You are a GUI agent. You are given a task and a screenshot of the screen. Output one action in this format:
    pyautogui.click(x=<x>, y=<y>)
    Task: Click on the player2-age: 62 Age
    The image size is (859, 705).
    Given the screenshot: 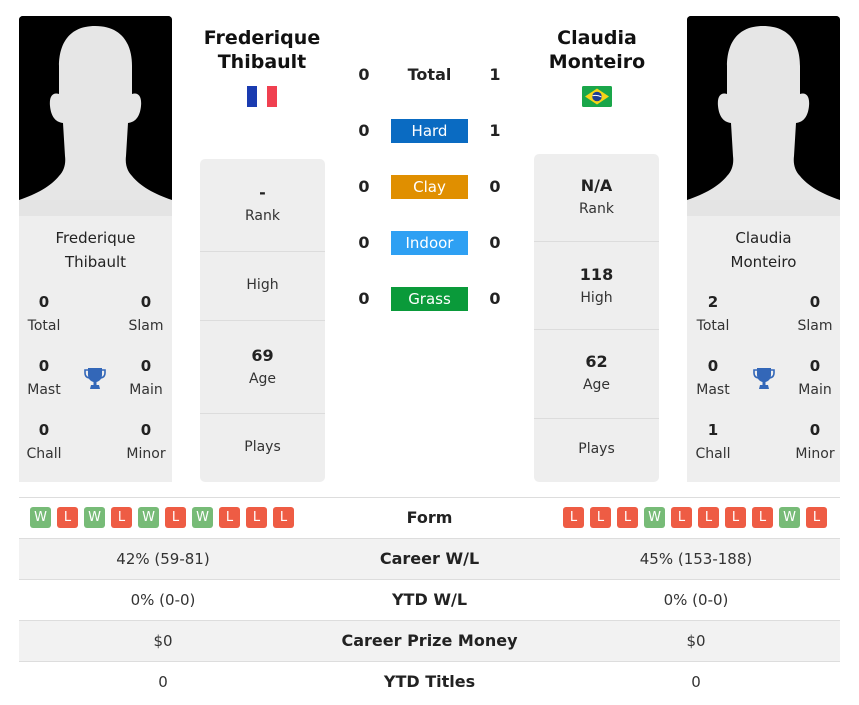 What is the action you would take?
    pyautogui.click(x=596, y=374)
    